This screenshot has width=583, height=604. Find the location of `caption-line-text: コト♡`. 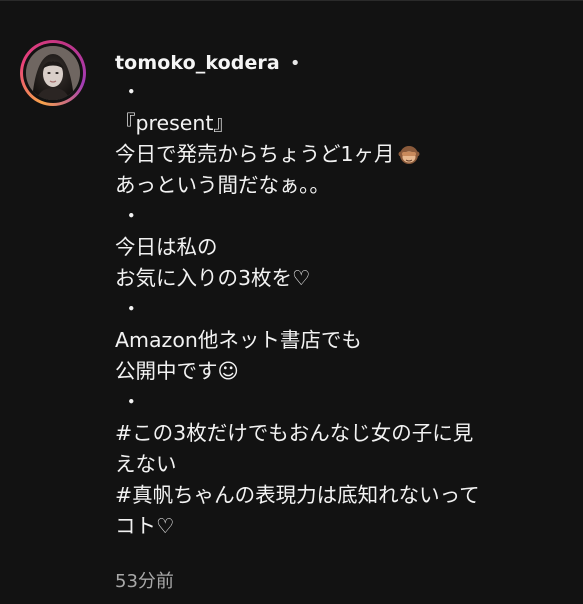

caption-line-text: コト♡ is located at coordinates (145, 526).